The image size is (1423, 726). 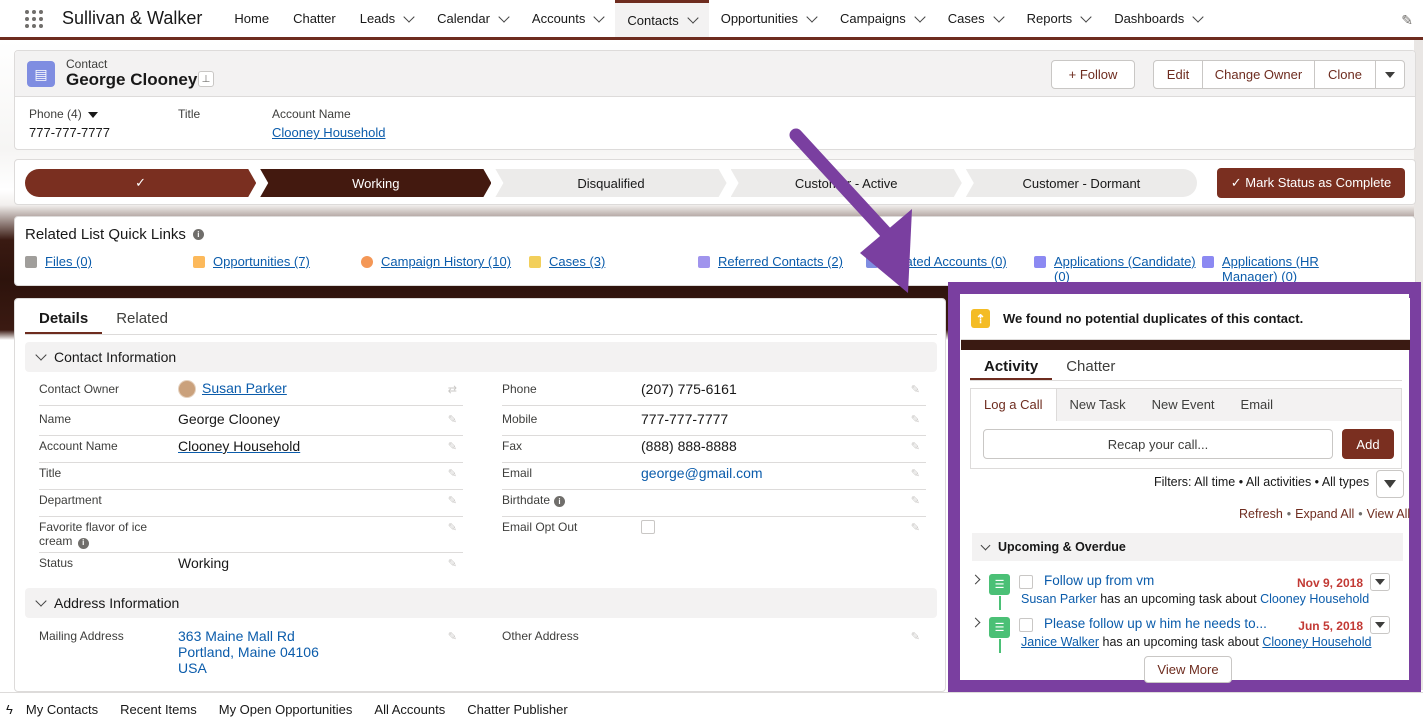 What do you see at coordinates (1282, 269) in the screenshot?
I see `quick-link-label: Applications (HR Manager) (0)` at bounding box center [1282, 269].